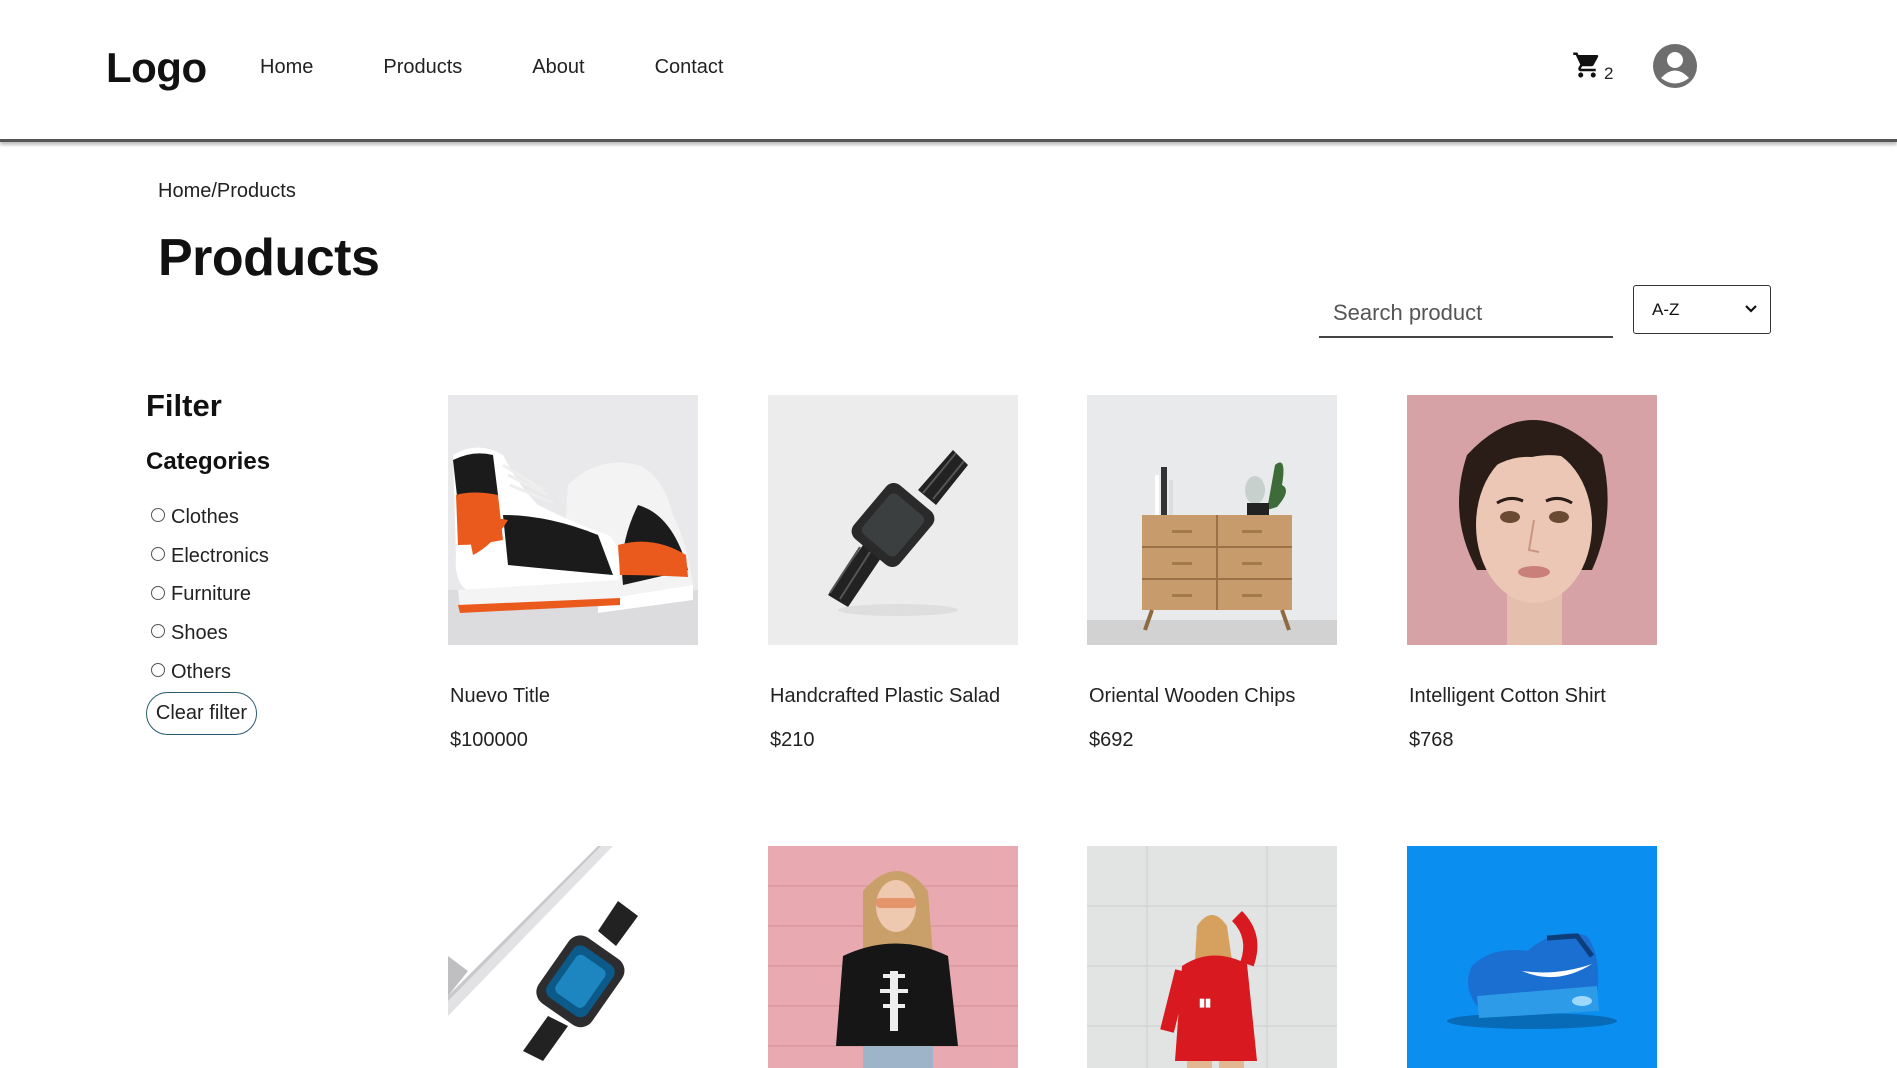  Describe the element at coordinates (1702, 309) in the screenshot. I see `sort-select: A-Z` at that location.